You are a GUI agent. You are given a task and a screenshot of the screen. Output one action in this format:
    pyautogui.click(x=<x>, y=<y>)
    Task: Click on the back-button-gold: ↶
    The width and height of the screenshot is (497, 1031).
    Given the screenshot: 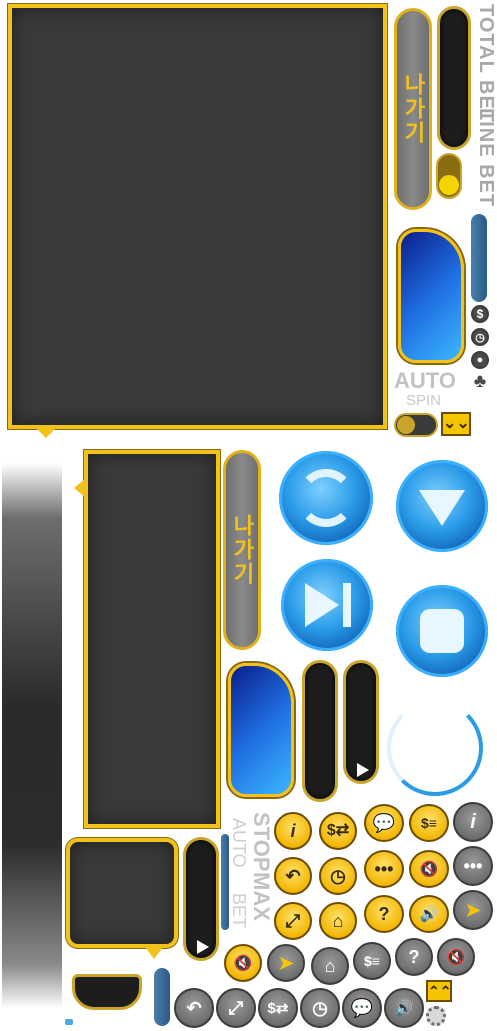 What is the action you would take?
    pyautogui.click(x=293, y=876)
    